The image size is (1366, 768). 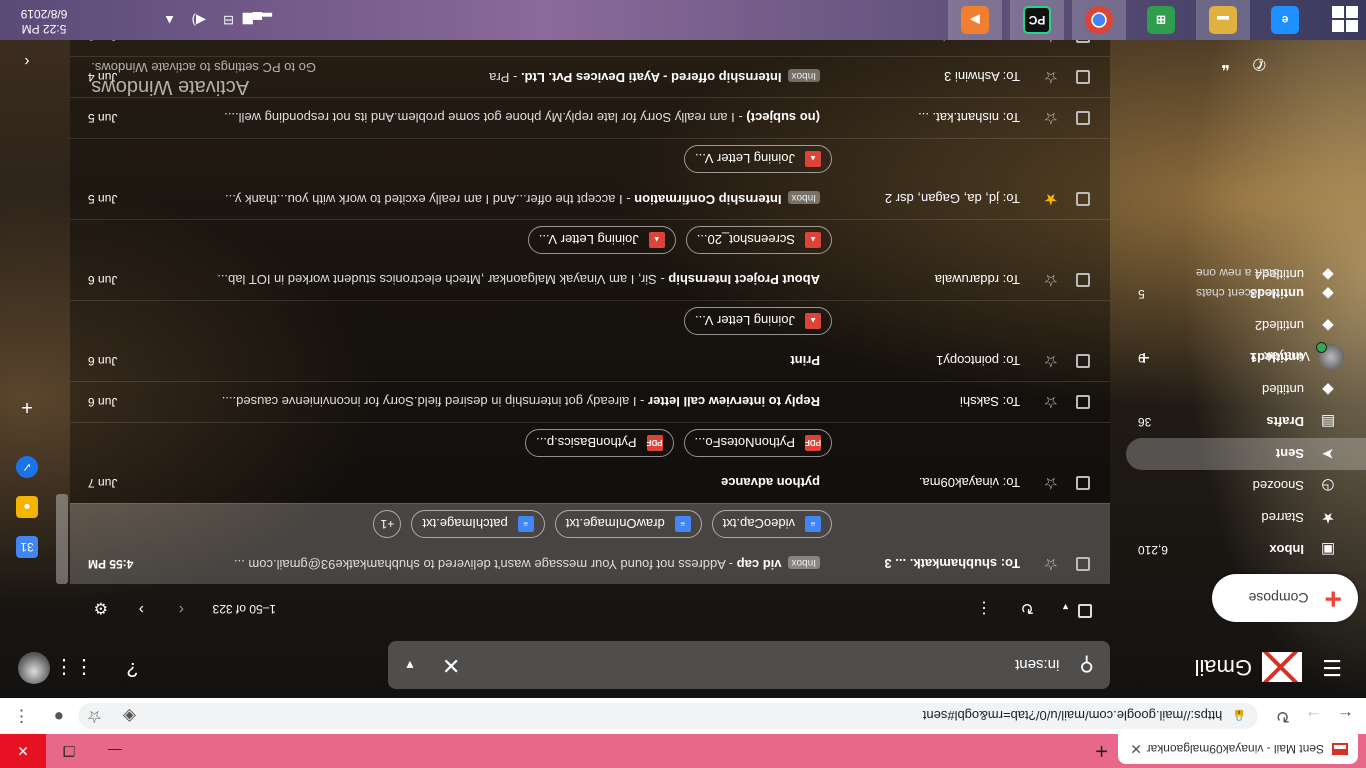 What do you see at coordinates (1283, 716) in the screenshot?
I see `reload-icon: ↻` at bounding box center [1283, 716].